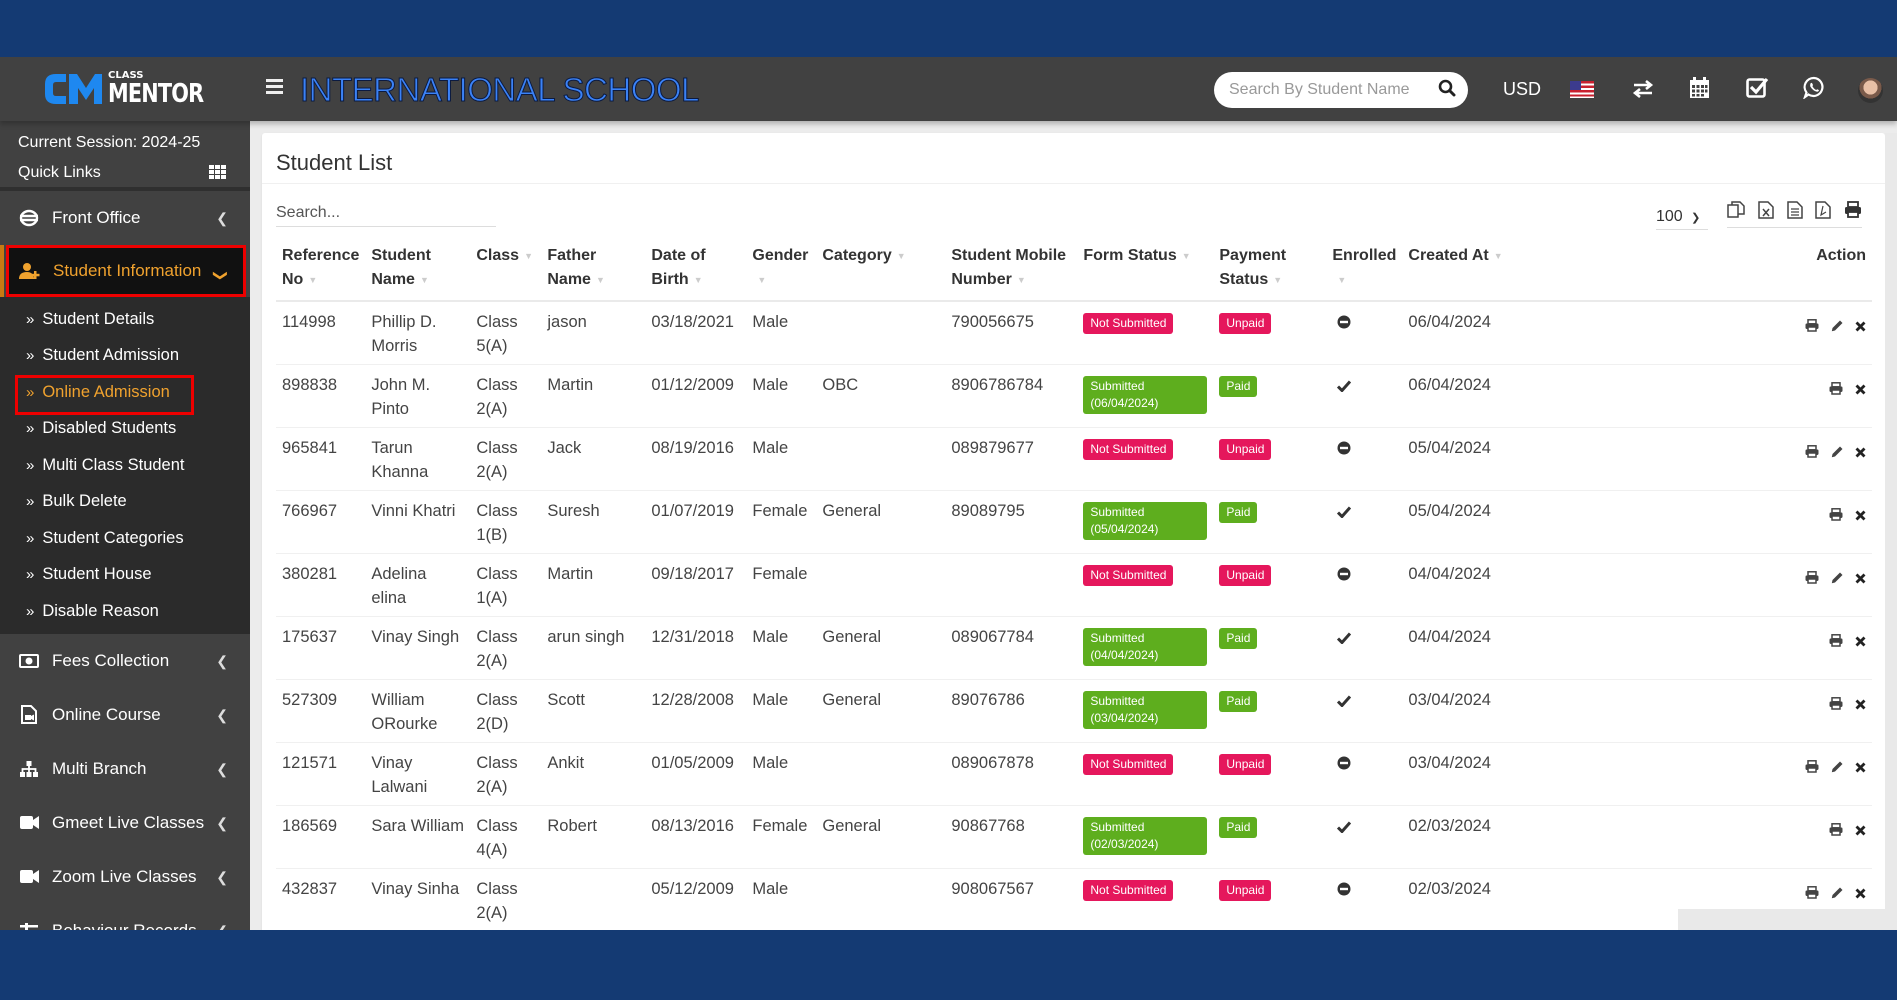 The image size is (1897, 1000). Describe the element at coordinates (125, 218) in the screenshot. I see `sidebar-item-front-office: Front Office ❮` at that location.